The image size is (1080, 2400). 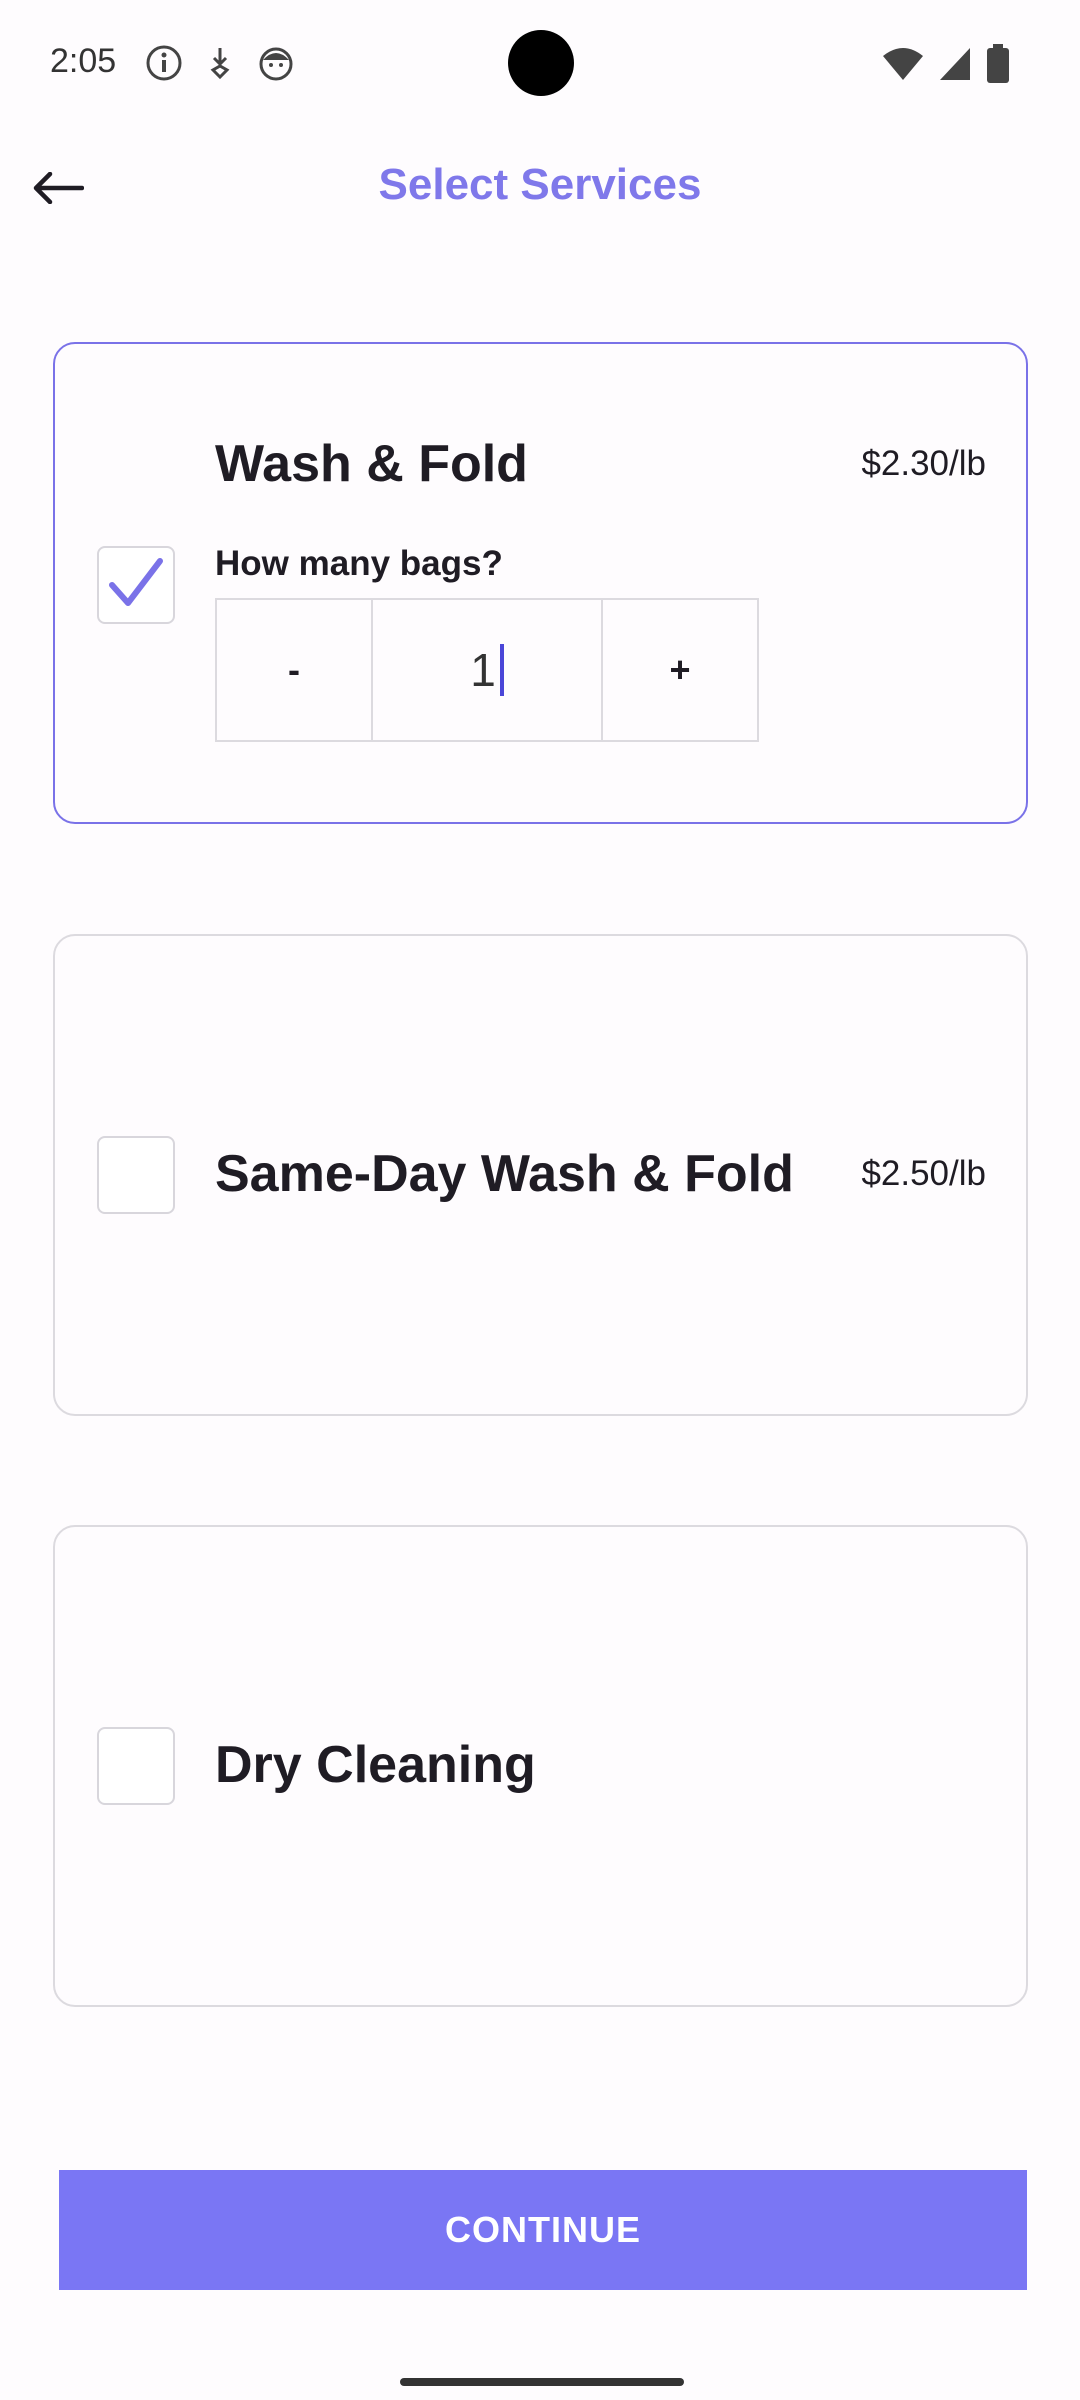 I want to click on continue-button: CONTINUE, so click(x=543, y=2230).